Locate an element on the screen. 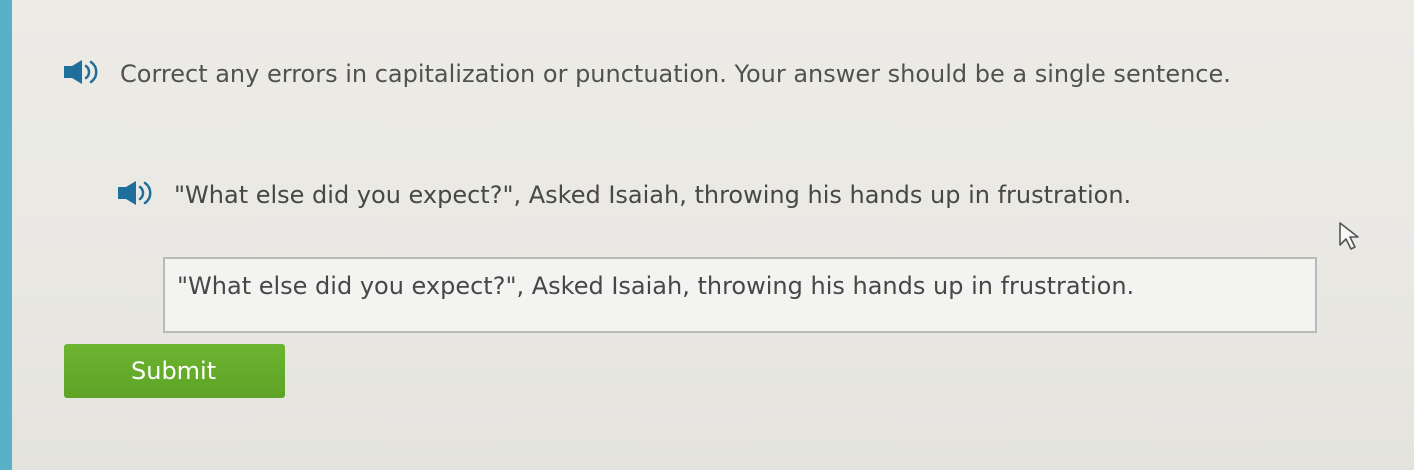  answer-input is located at coordinates (740, 295).